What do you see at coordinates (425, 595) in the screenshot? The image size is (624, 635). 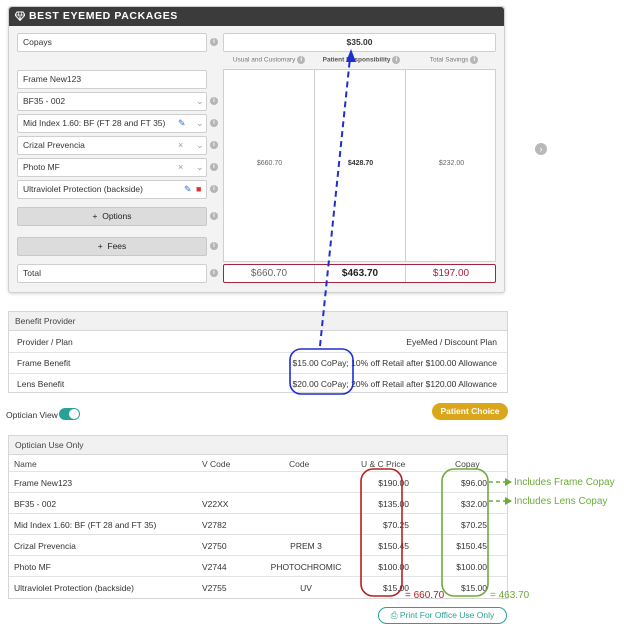 I see `annotation-uc-sum: = 660.70` at bounding box center [425, 595].